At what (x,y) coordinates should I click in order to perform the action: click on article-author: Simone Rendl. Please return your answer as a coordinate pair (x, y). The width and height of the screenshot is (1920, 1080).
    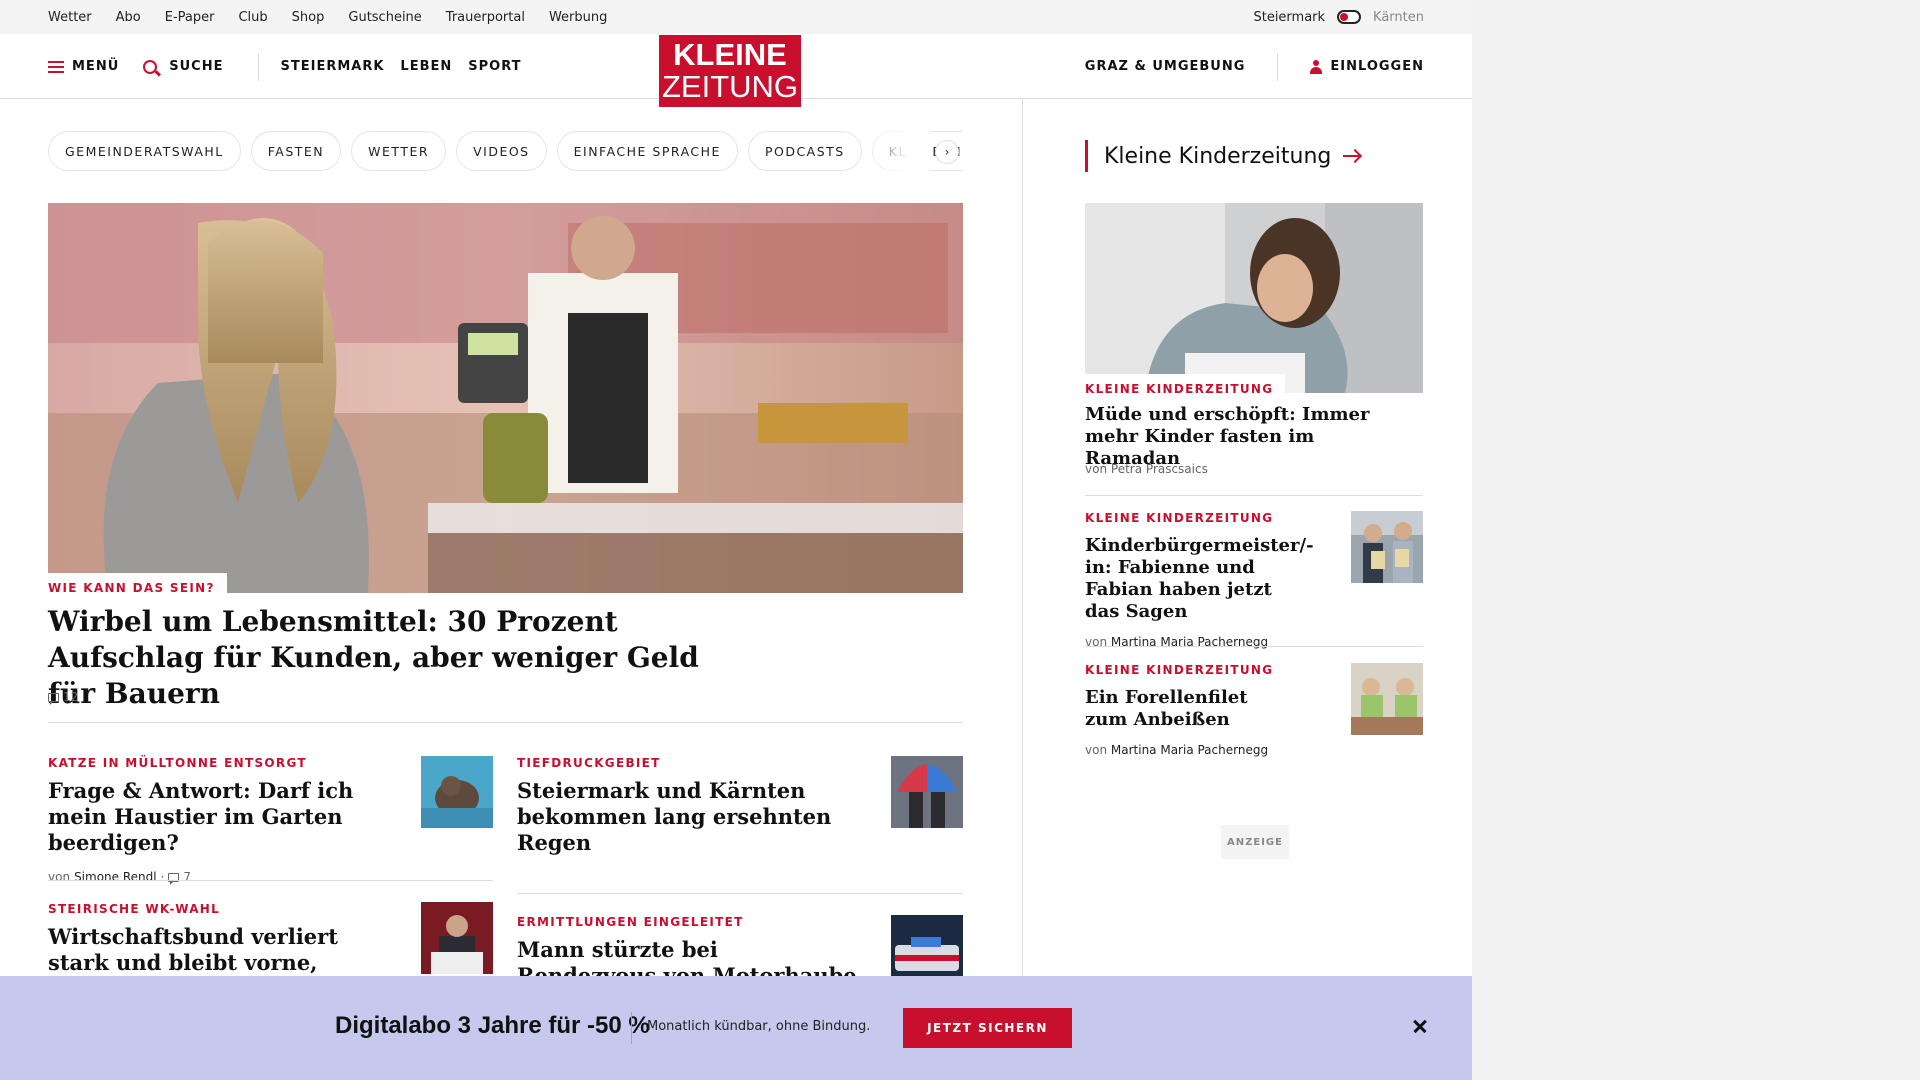
    Looking at the image, I should click on (115, 877).